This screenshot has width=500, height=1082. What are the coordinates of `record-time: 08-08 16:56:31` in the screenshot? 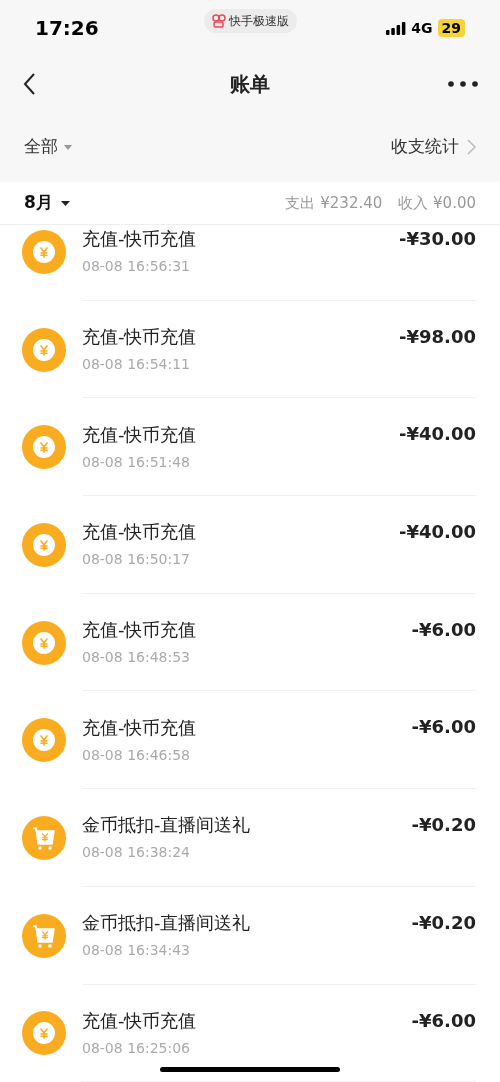 It's located at (136, 266).